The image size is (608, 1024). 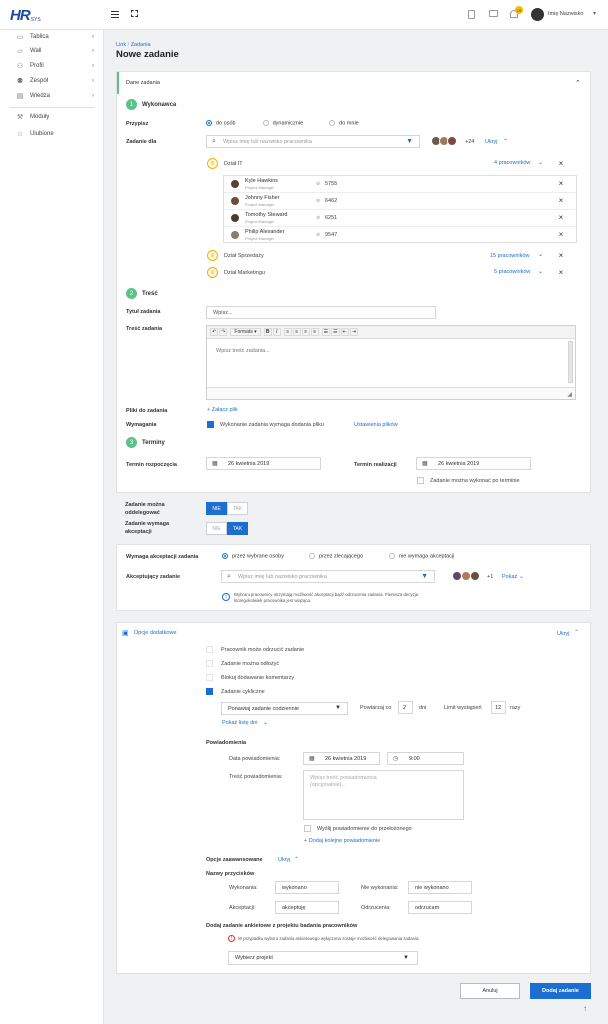 What do you see at coordinates (314, 332) in the screenshot?
I see `align-justify-icon: ≡` at bounding box center [314, 332].